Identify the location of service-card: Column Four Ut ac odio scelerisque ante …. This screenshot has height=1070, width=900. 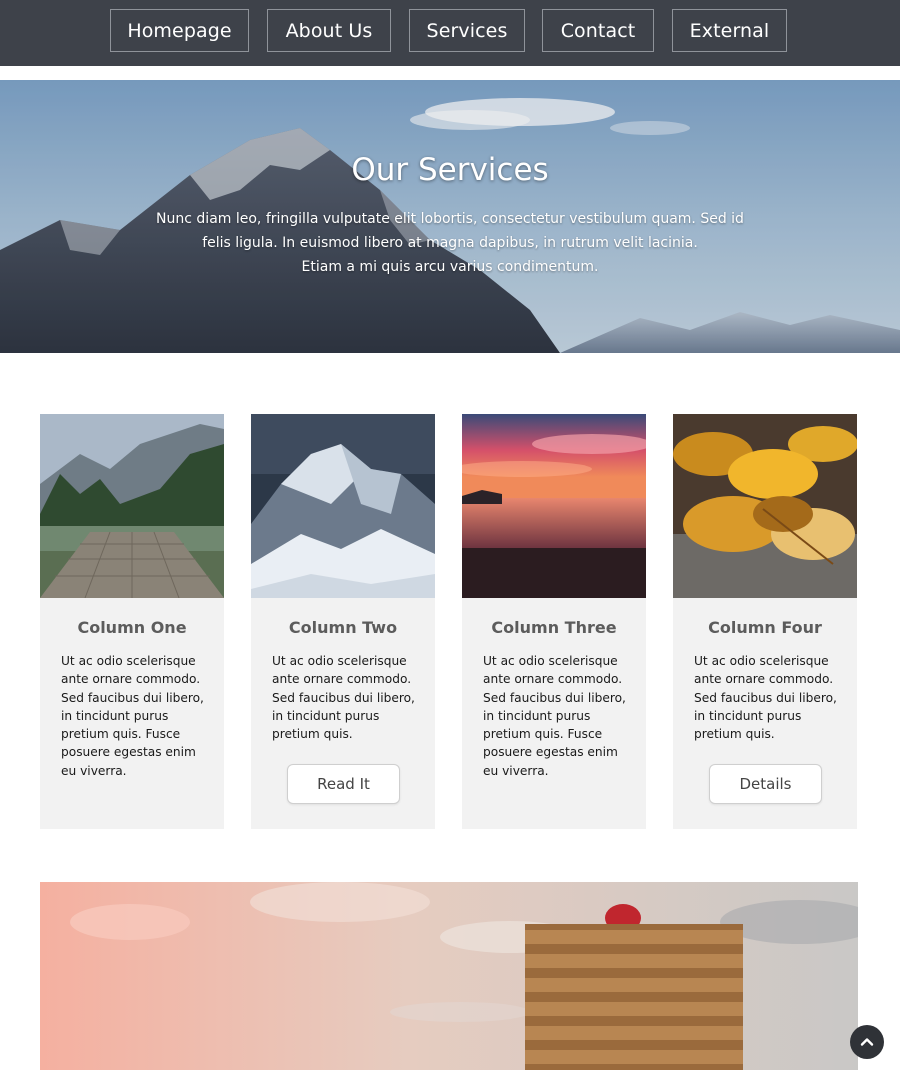
(765, 621).